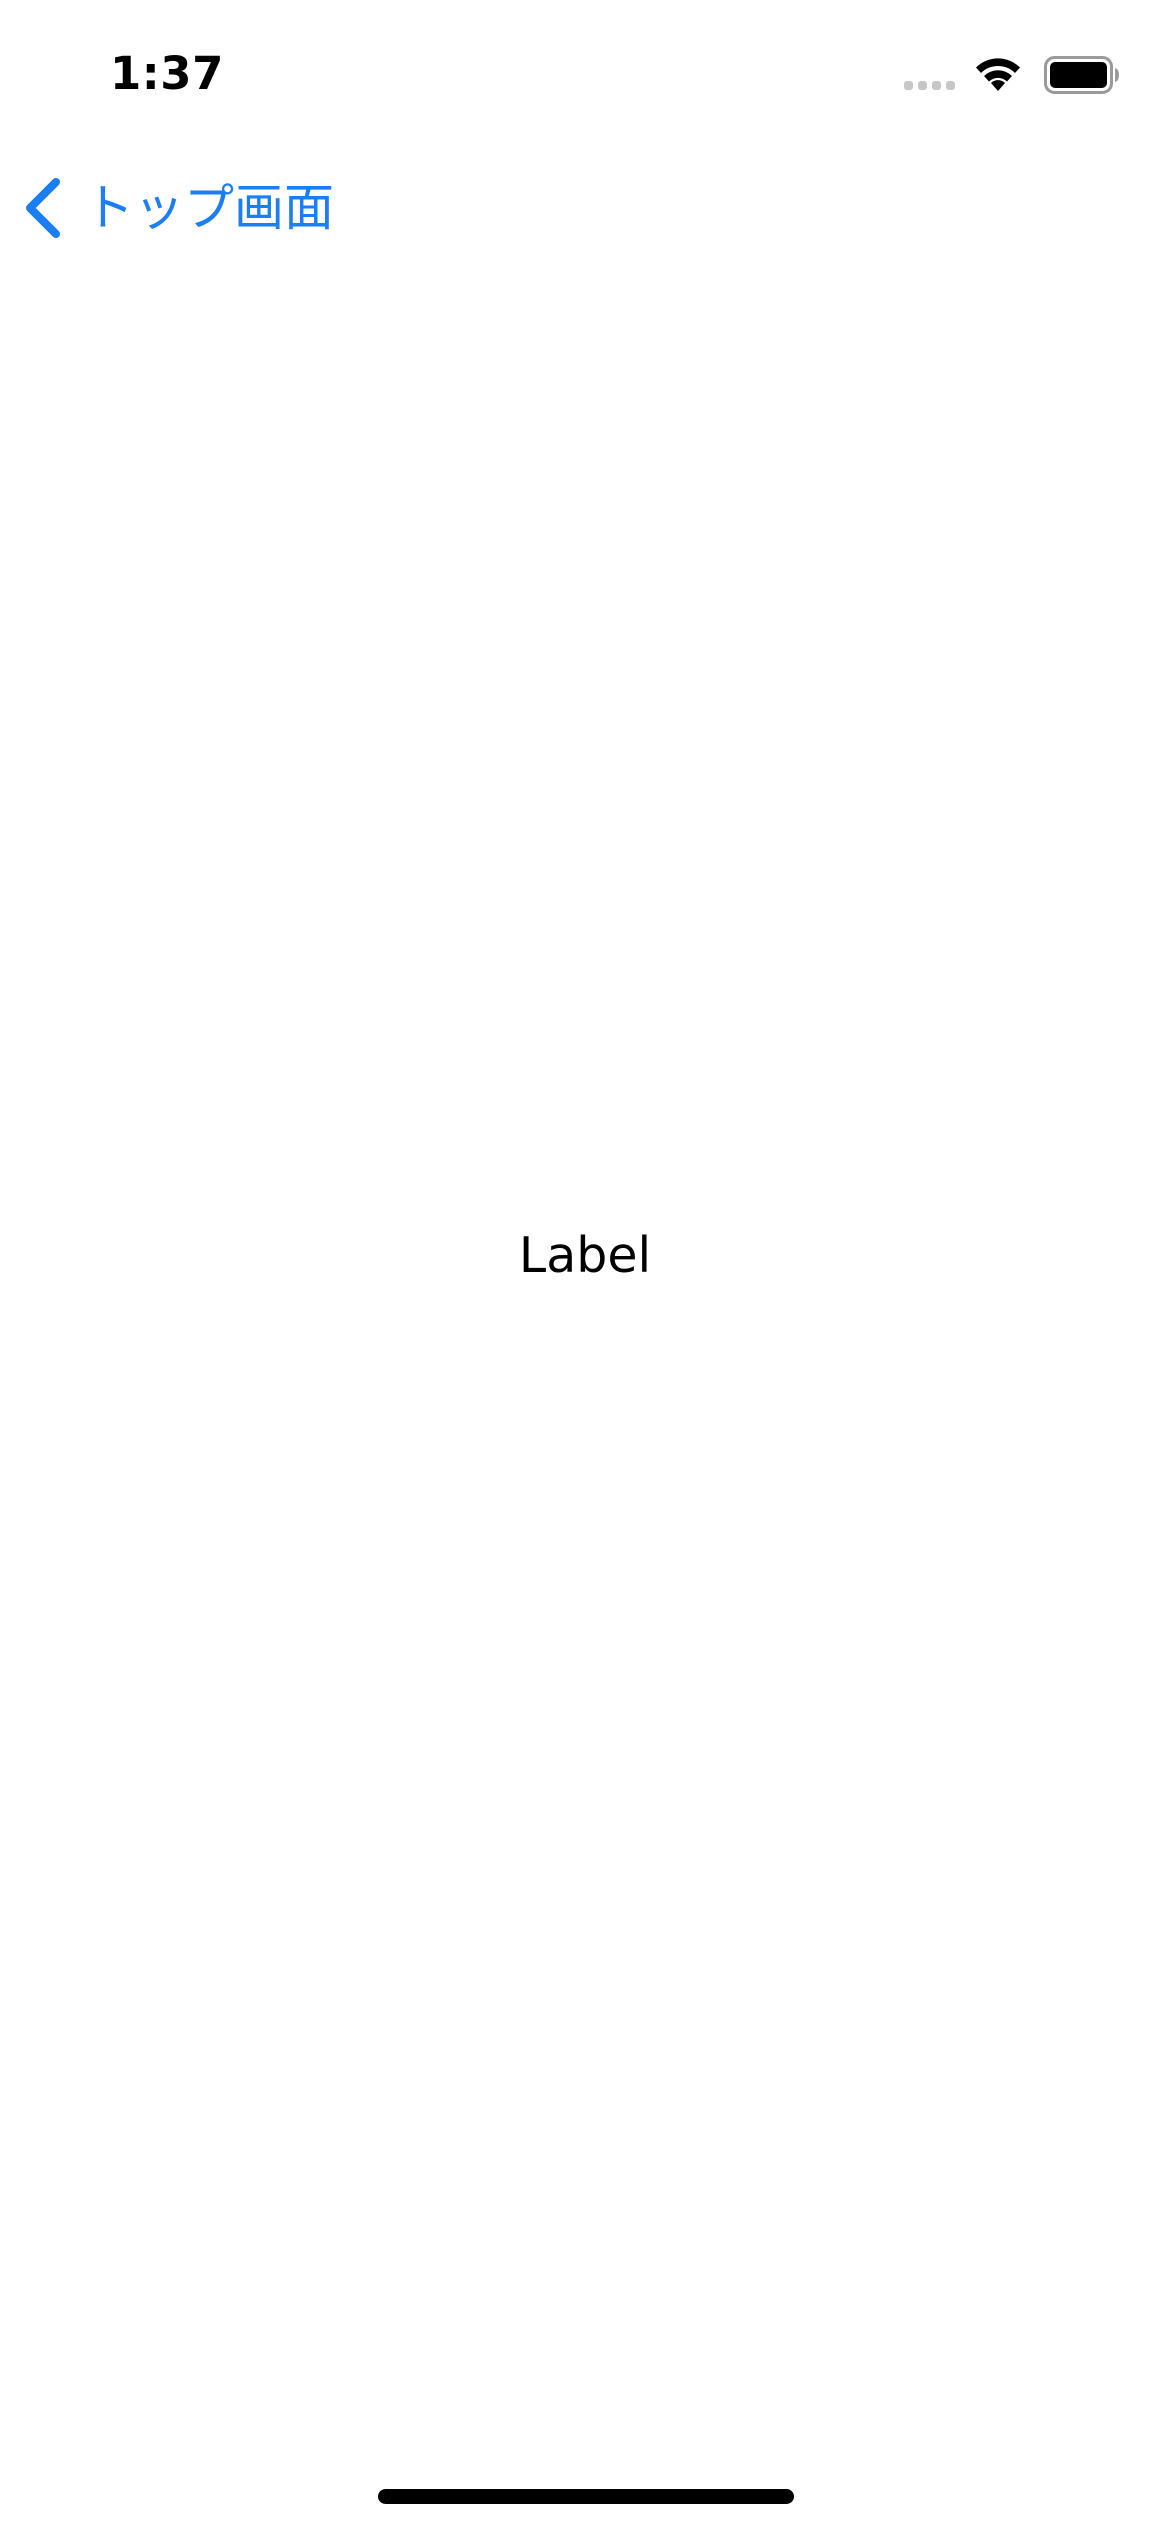 This screenshot has width=1170, height=2532. What do you see at coordinates (585, 1255) in the screenshot?
I see `center-label: Label` at bounding box center [585, 1255].